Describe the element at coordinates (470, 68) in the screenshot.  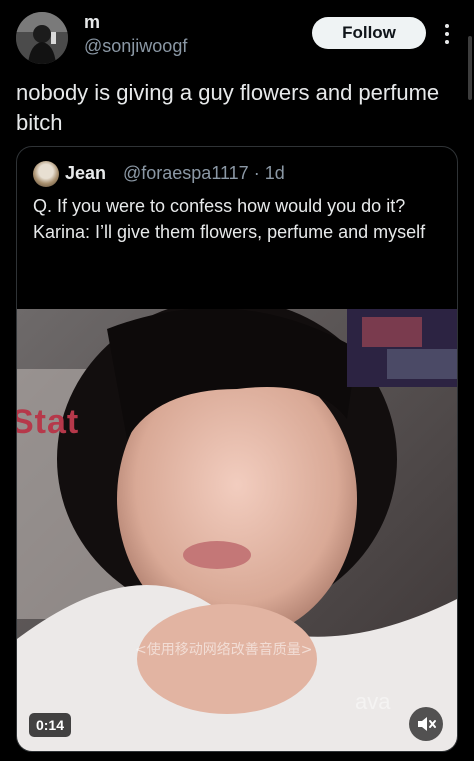
I see `scrollbar` at that location.